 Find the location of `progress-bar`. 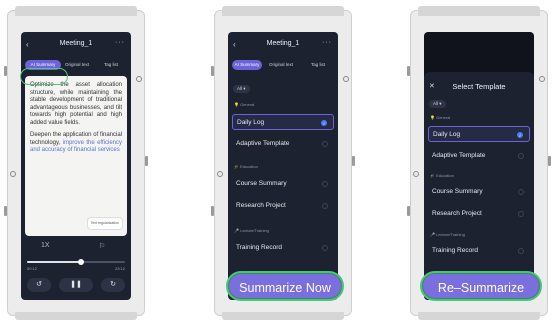

progress-bar is located at coordinates (76, 262).